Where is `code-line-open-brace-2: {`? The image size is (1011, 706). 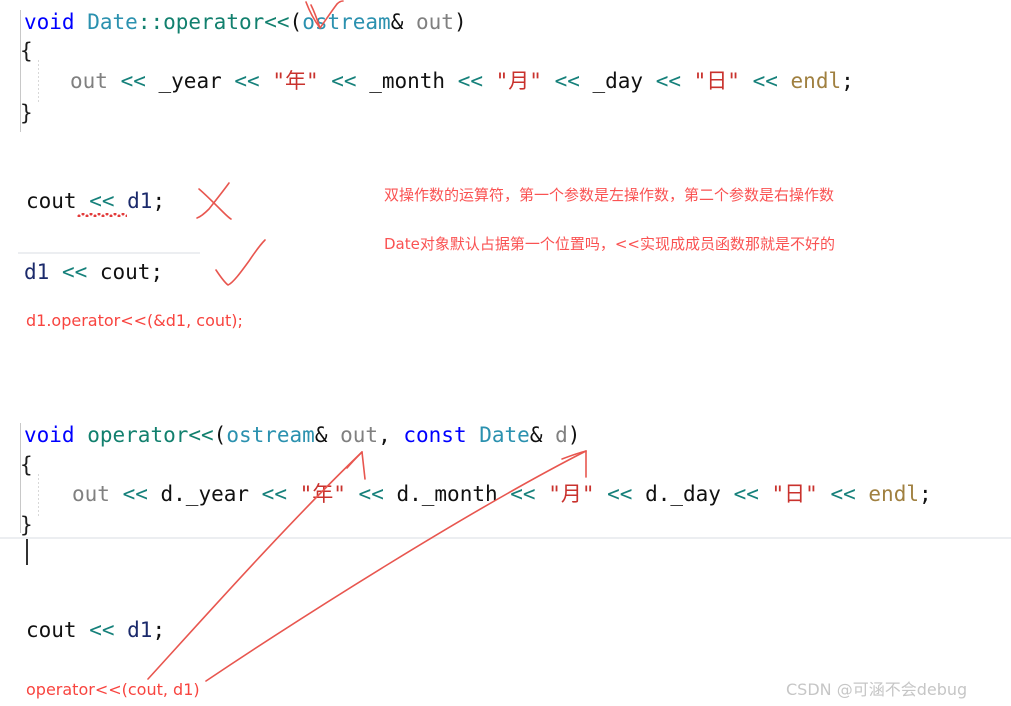
code-line-open-brace-2: { is located at coordinates (26, 465).